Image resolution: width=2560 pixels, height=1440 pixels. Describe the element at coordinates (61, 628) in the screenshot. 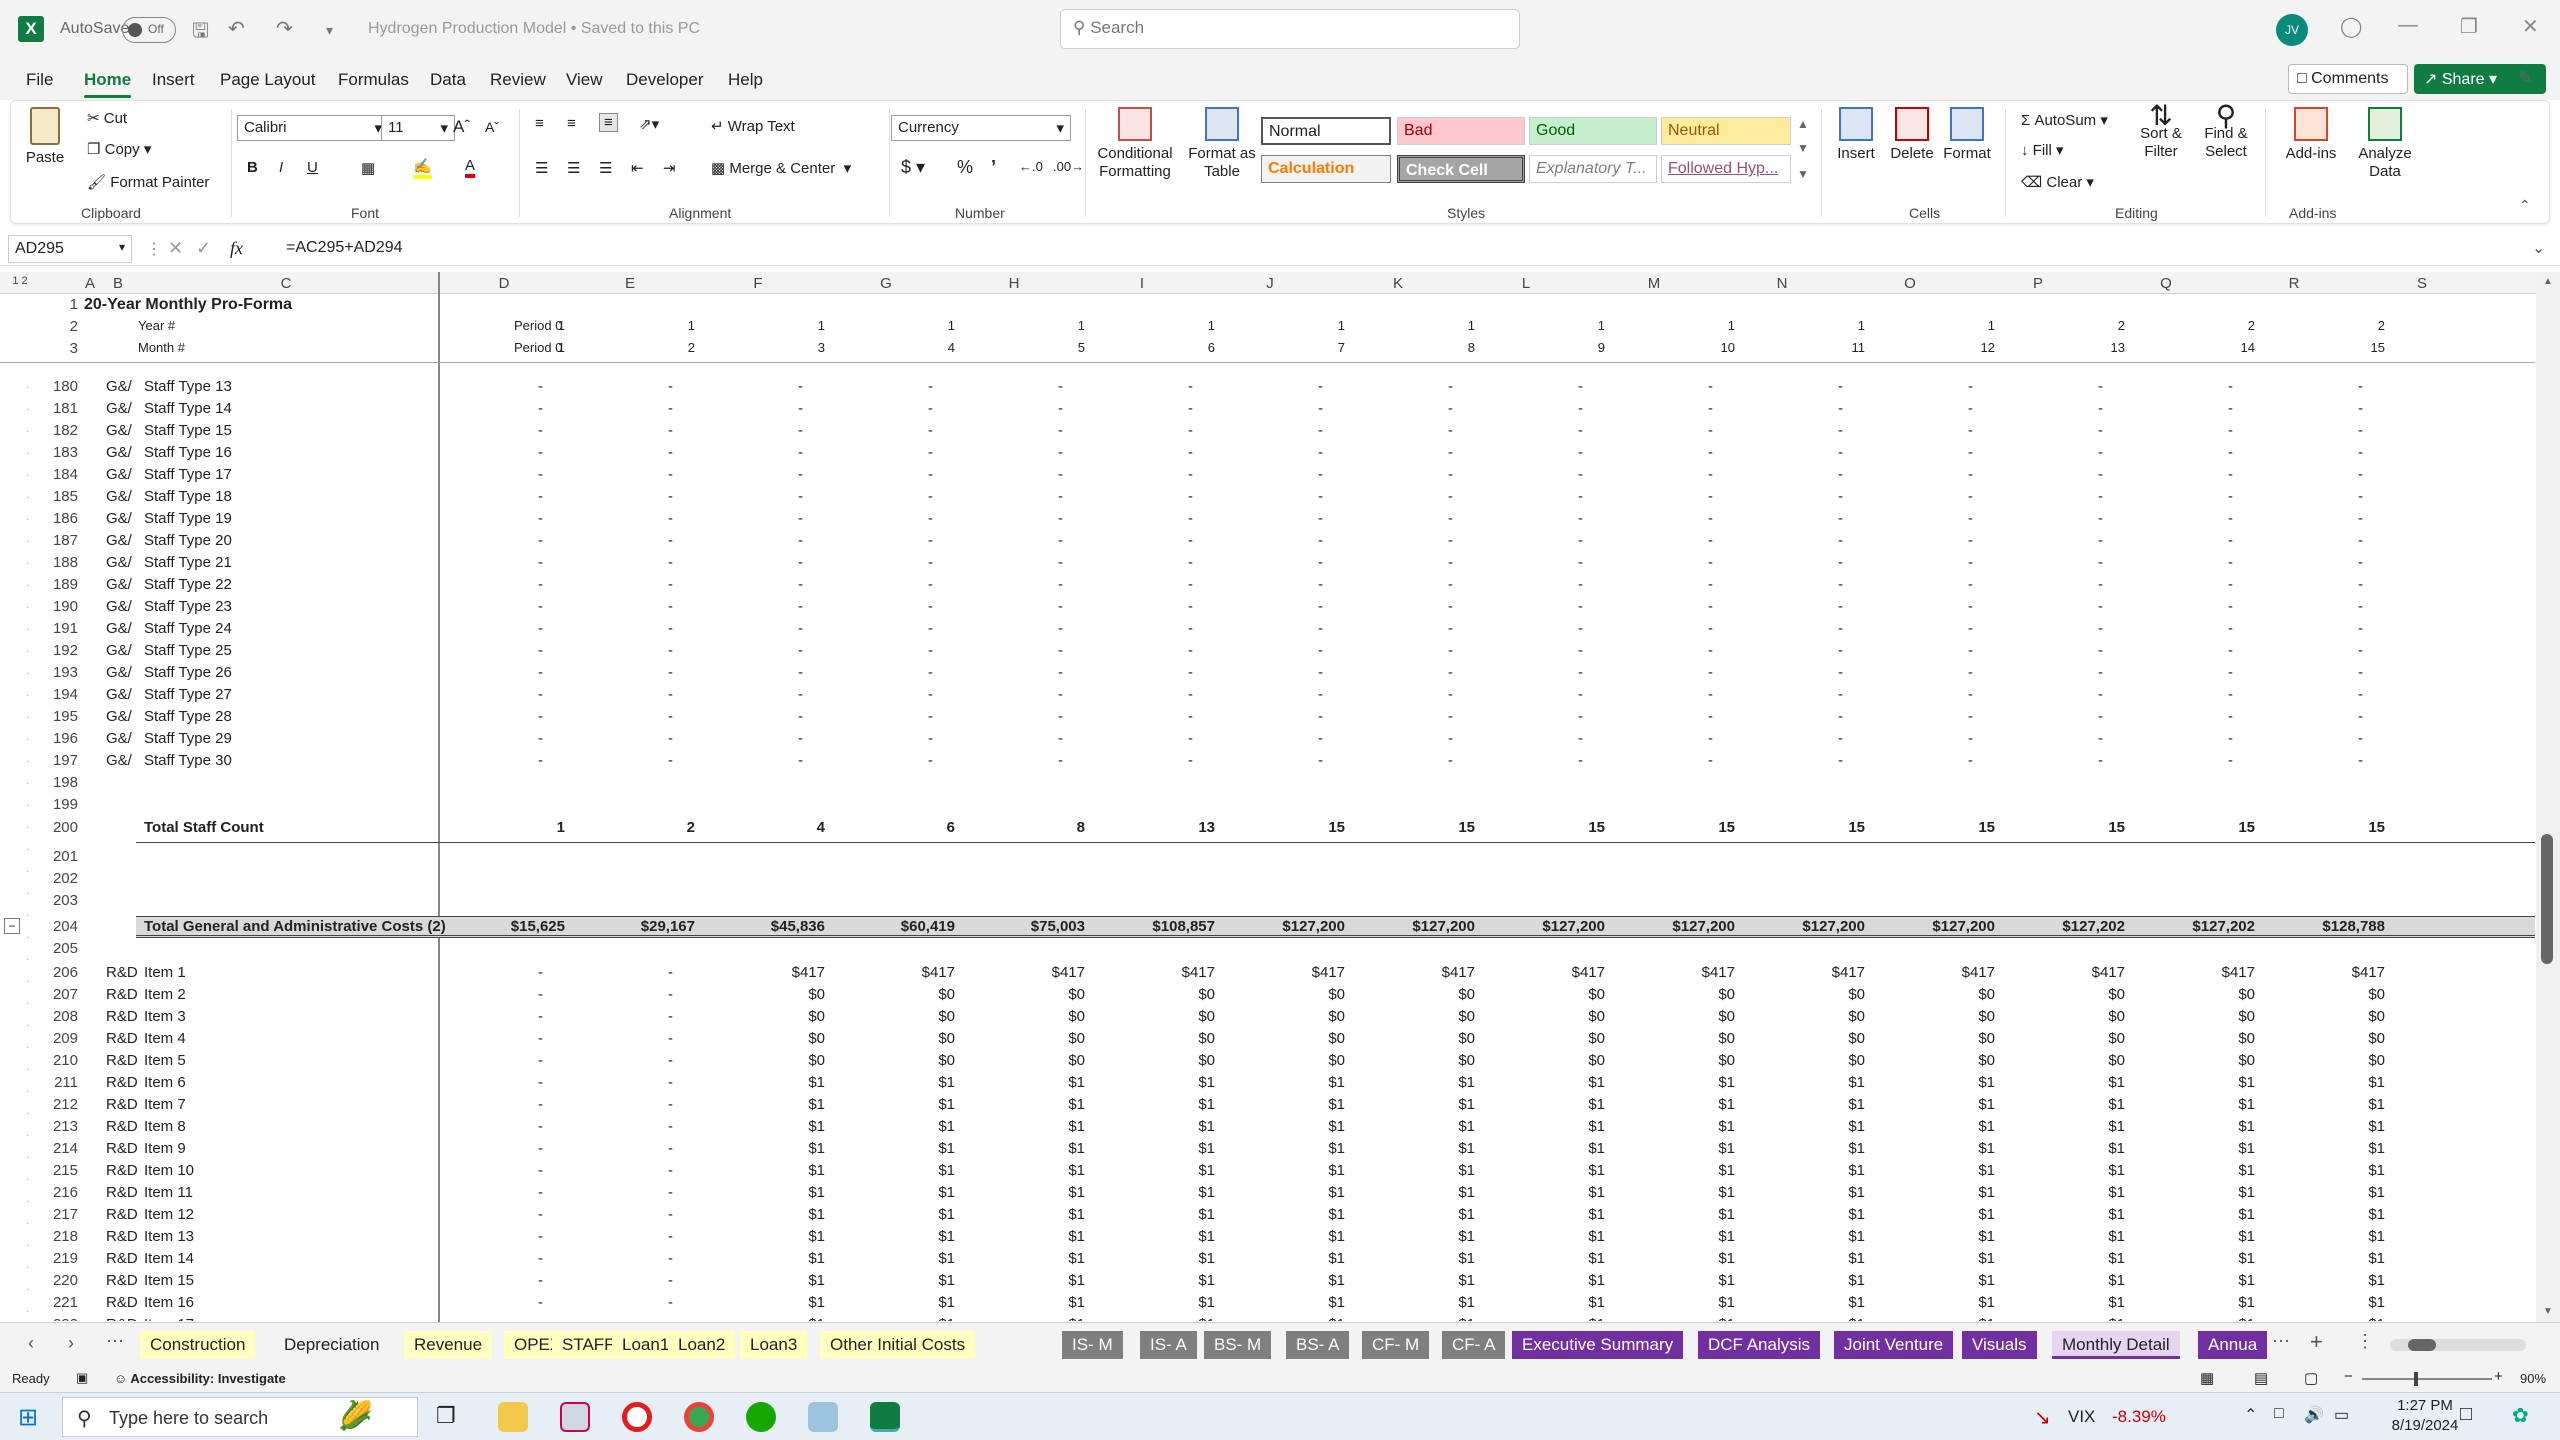

I see `row-number: 191` at that location.